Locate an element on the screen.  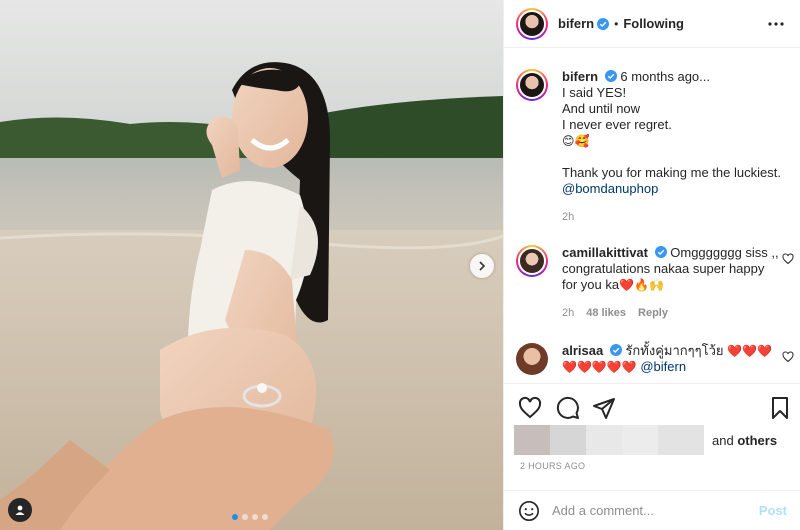
comment-emoji: ❤️🔥🙌 is located at coordinates (641, 285).